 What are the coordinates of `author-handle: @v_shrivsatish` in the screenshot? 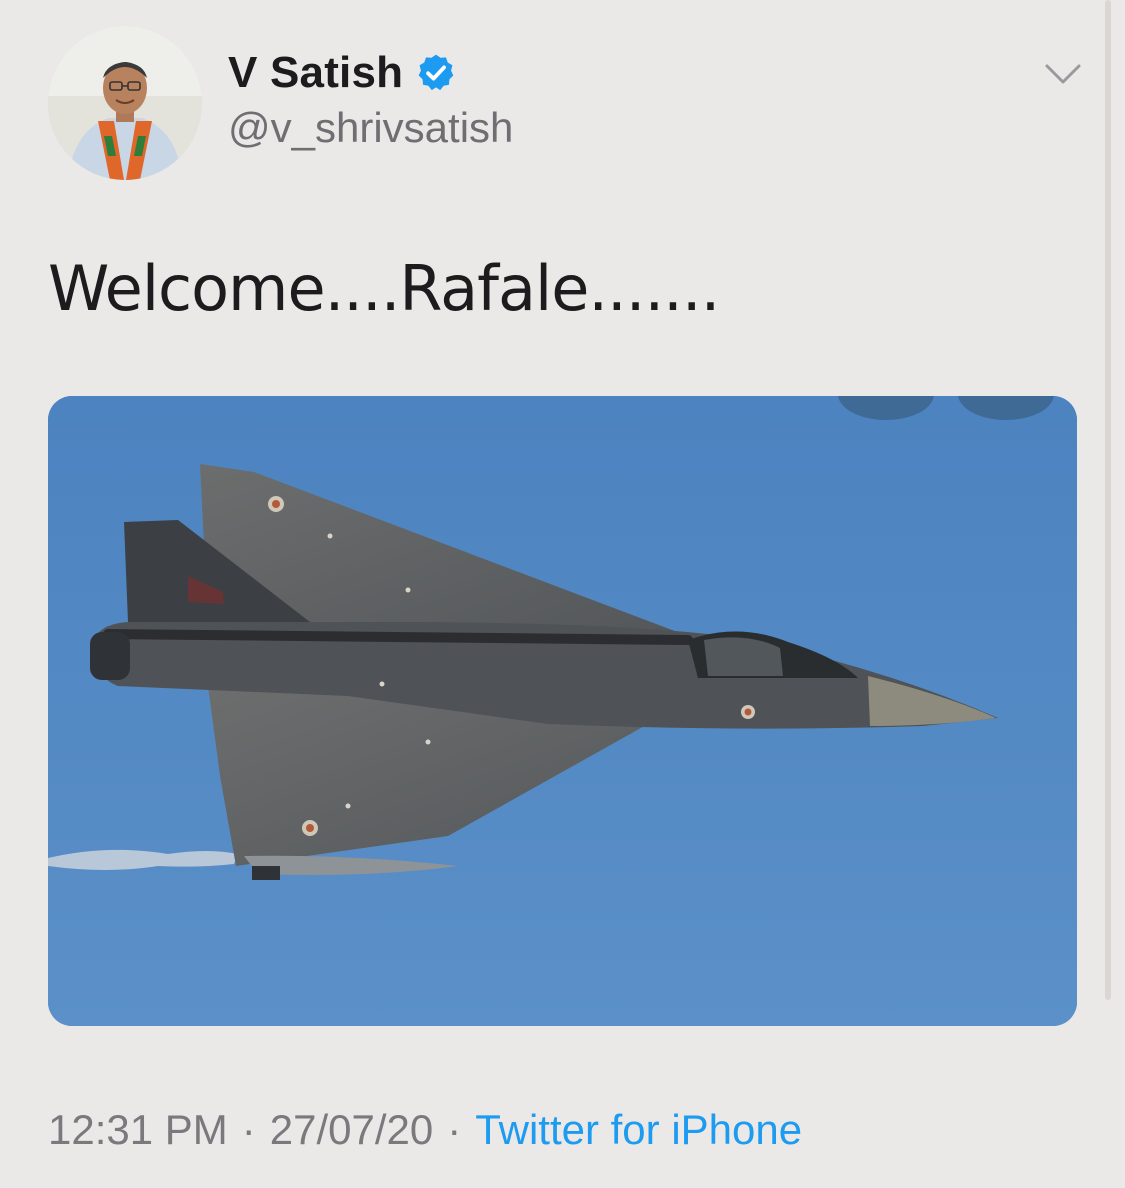 It's located at (370, 128).